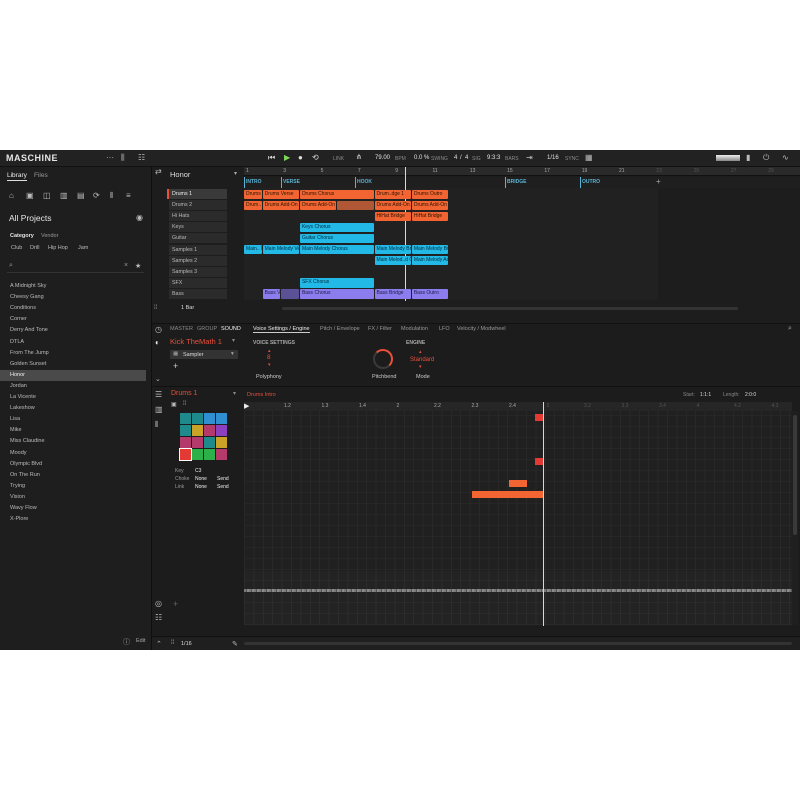 The width and height of the screenshot is (800, 800). I want to click on clip: Bass Chorus, so click(336, 294).